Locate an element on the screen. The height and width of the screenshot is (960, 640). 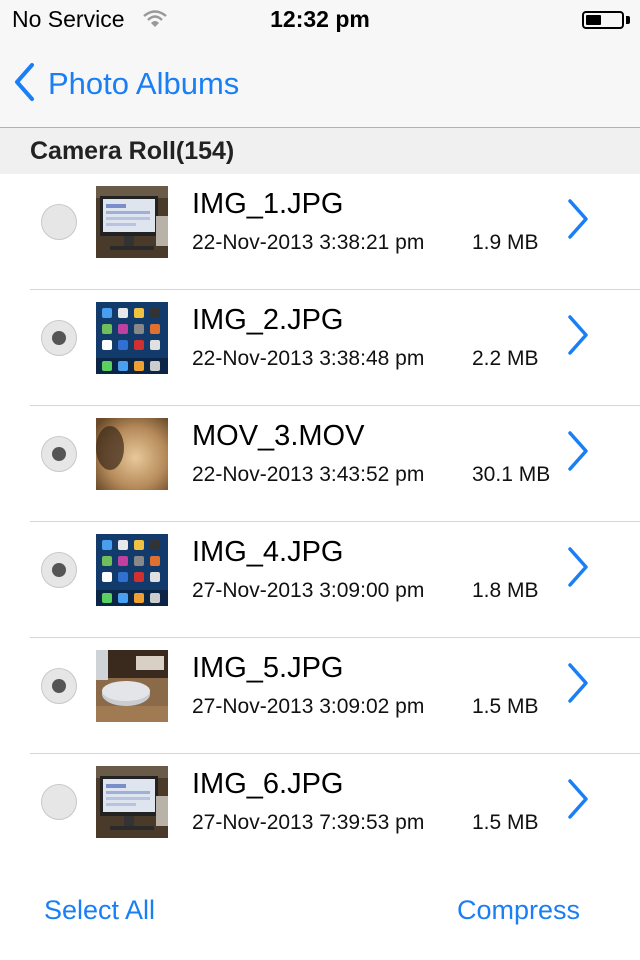
file-date: 22-Nov-2013 3:38:48 pm is located at coordinates (308, 358).